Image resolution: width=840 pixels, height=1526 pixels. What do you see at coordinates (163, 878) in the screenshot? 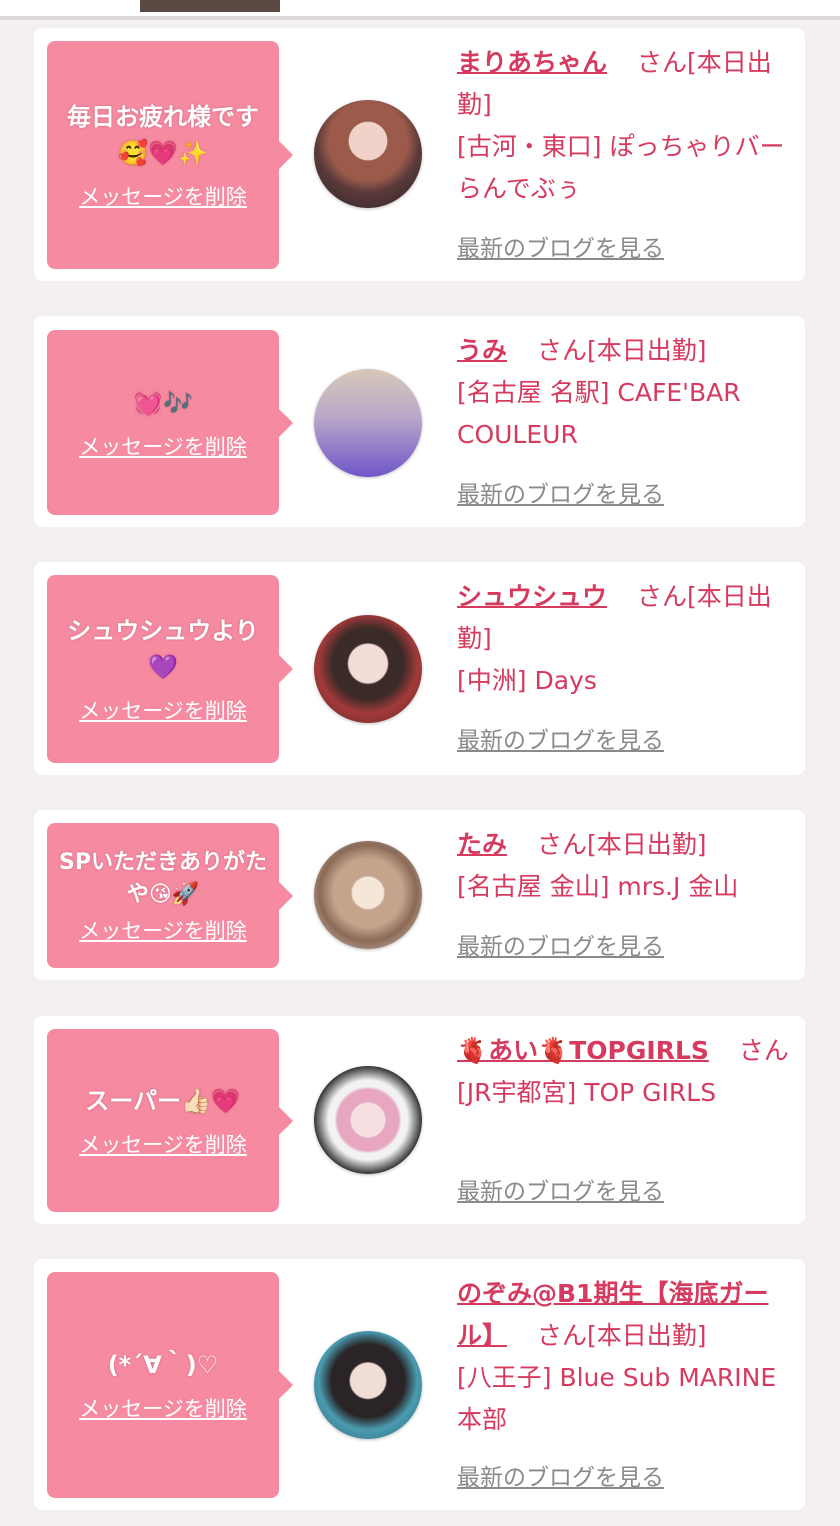
I see `message-text: SPいただきありがたや😘🚀` at bounding box center [163, 878].